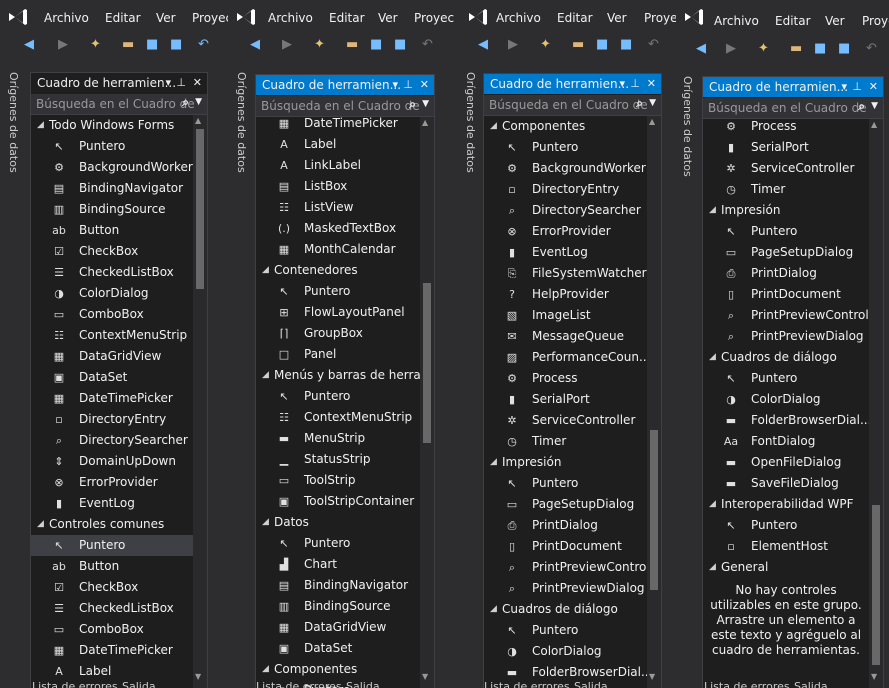 The image size is (889, 688). I want to click on toolbox-category: ◢ Contenedores, so click(338, 270).